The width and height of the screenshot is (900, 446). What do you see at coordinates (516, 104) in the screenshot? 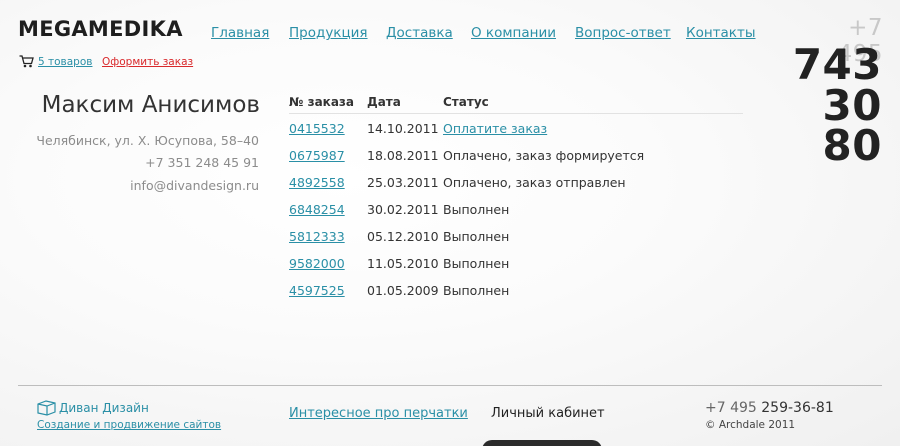
I see `orders-table-header: № заказа Дата Статус` at bounding box center [516, 104].